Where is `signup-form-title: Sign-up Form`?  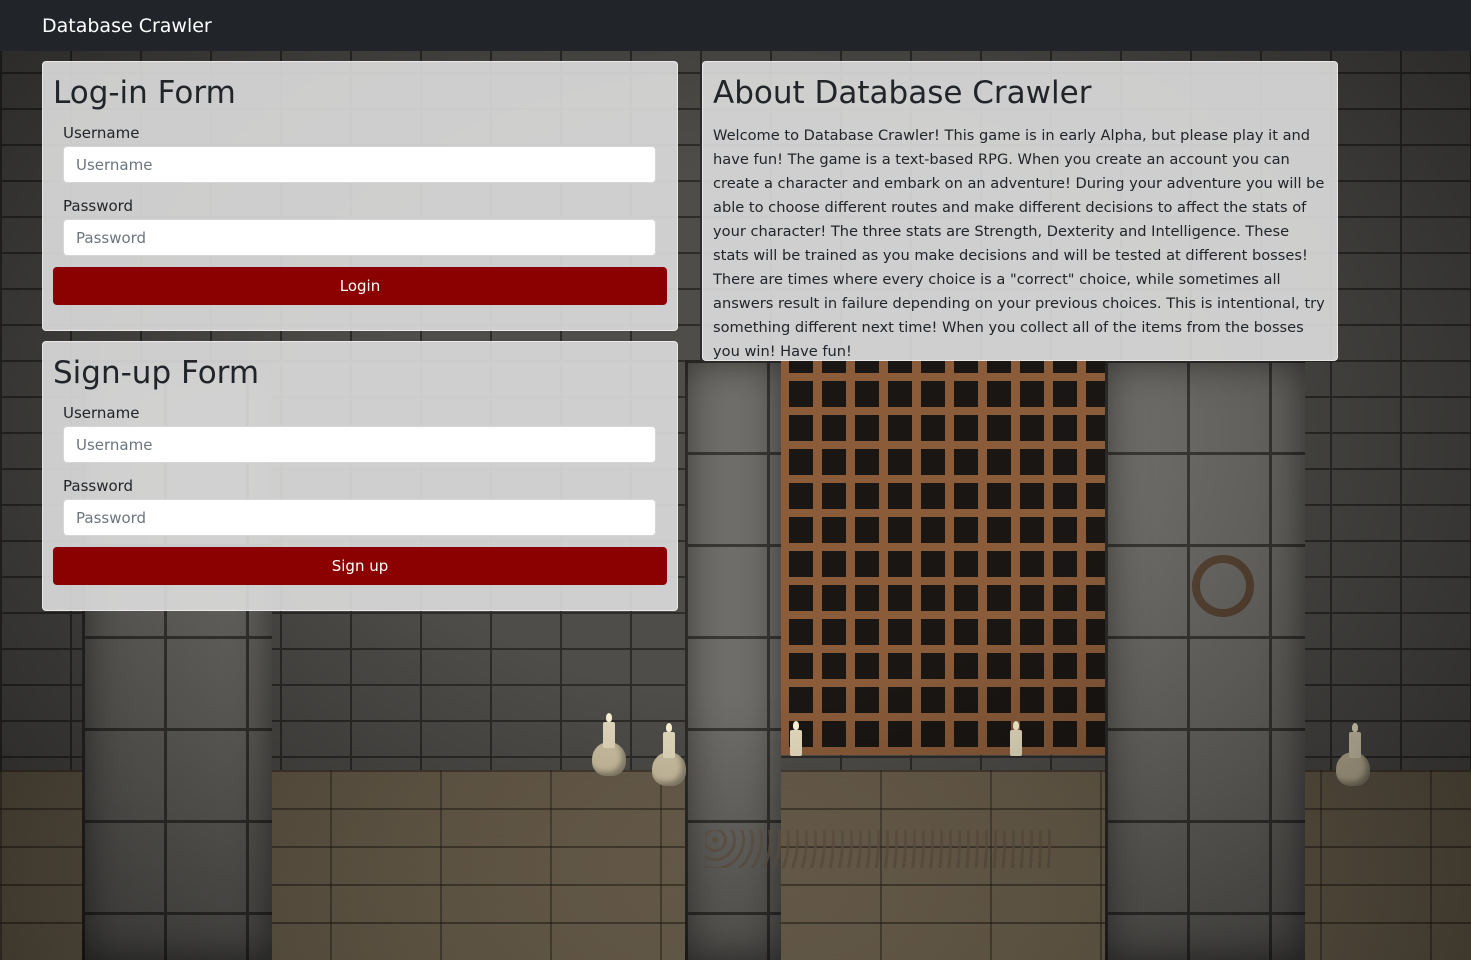
signup-form-title: Sign-up Form is located at coordinates (156, 373).